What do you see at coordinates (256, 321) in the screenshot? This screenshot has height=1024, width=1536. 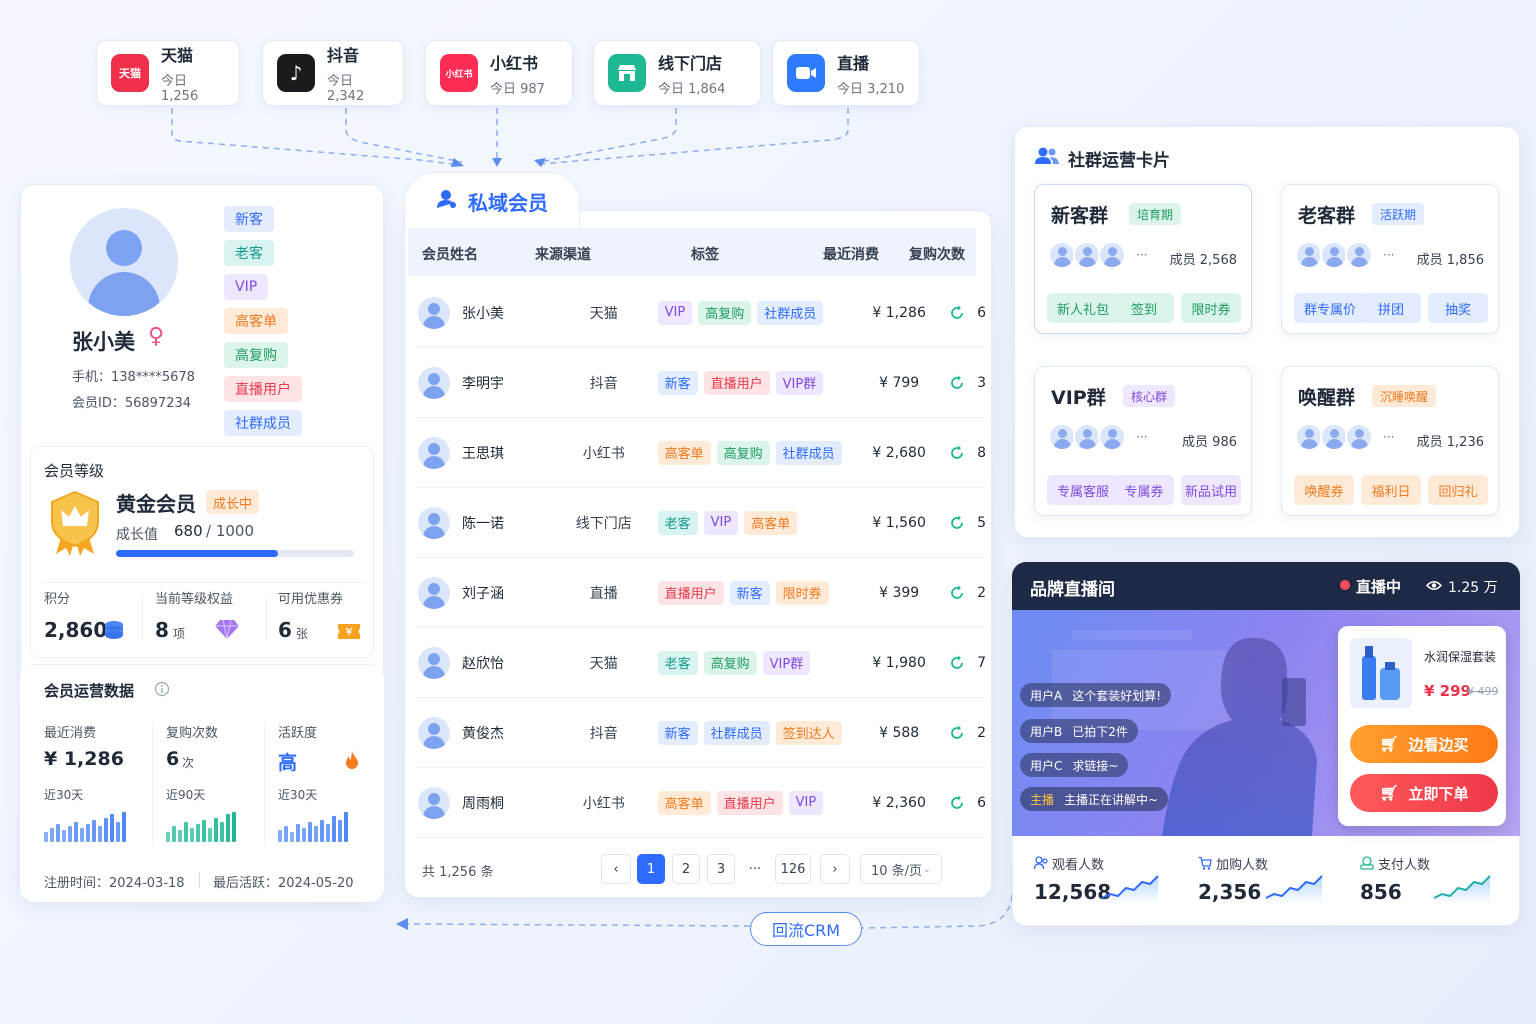 I see `profile-tag: 高客单` at bounding box center [256, 321].